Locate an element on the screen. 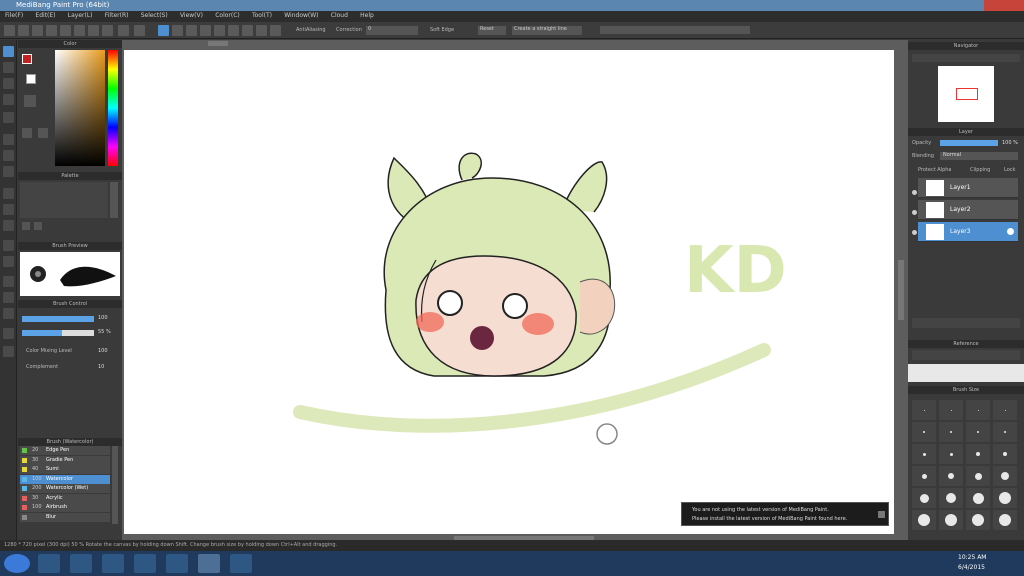 This screenshot has height=576, width=1024. new-file-icon is located at coordinates (9, 30).